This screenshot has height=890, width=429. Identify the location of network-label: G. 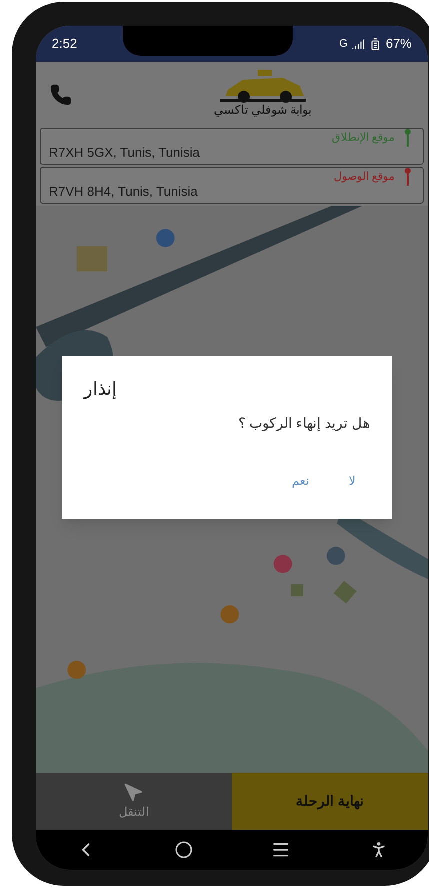
(343, 44).